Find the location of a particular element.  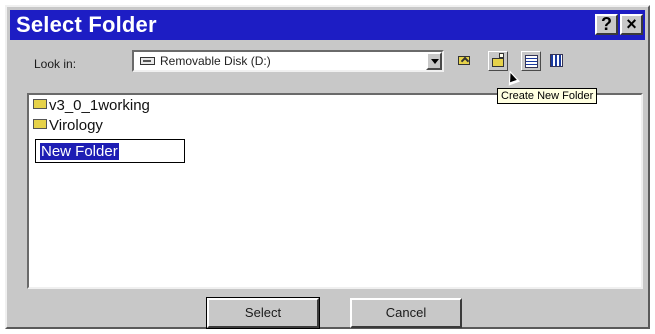

folder-name: Virology is located at coordinates (76, 125).